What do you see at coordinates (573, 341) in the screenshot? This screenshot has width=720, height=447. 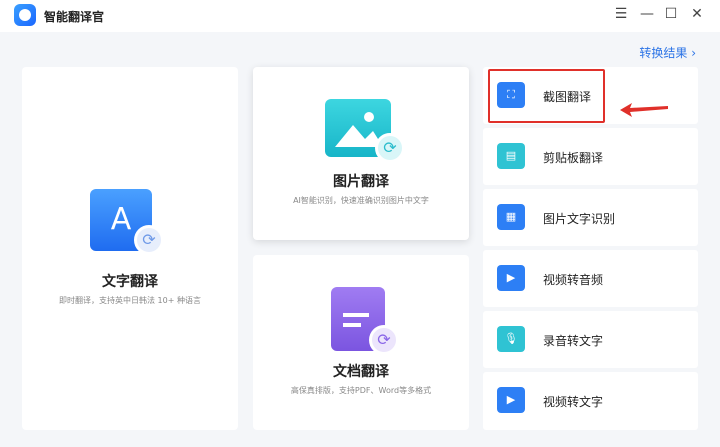 I see `tool-label: 录音转文字` at bounding box center [573, 341].